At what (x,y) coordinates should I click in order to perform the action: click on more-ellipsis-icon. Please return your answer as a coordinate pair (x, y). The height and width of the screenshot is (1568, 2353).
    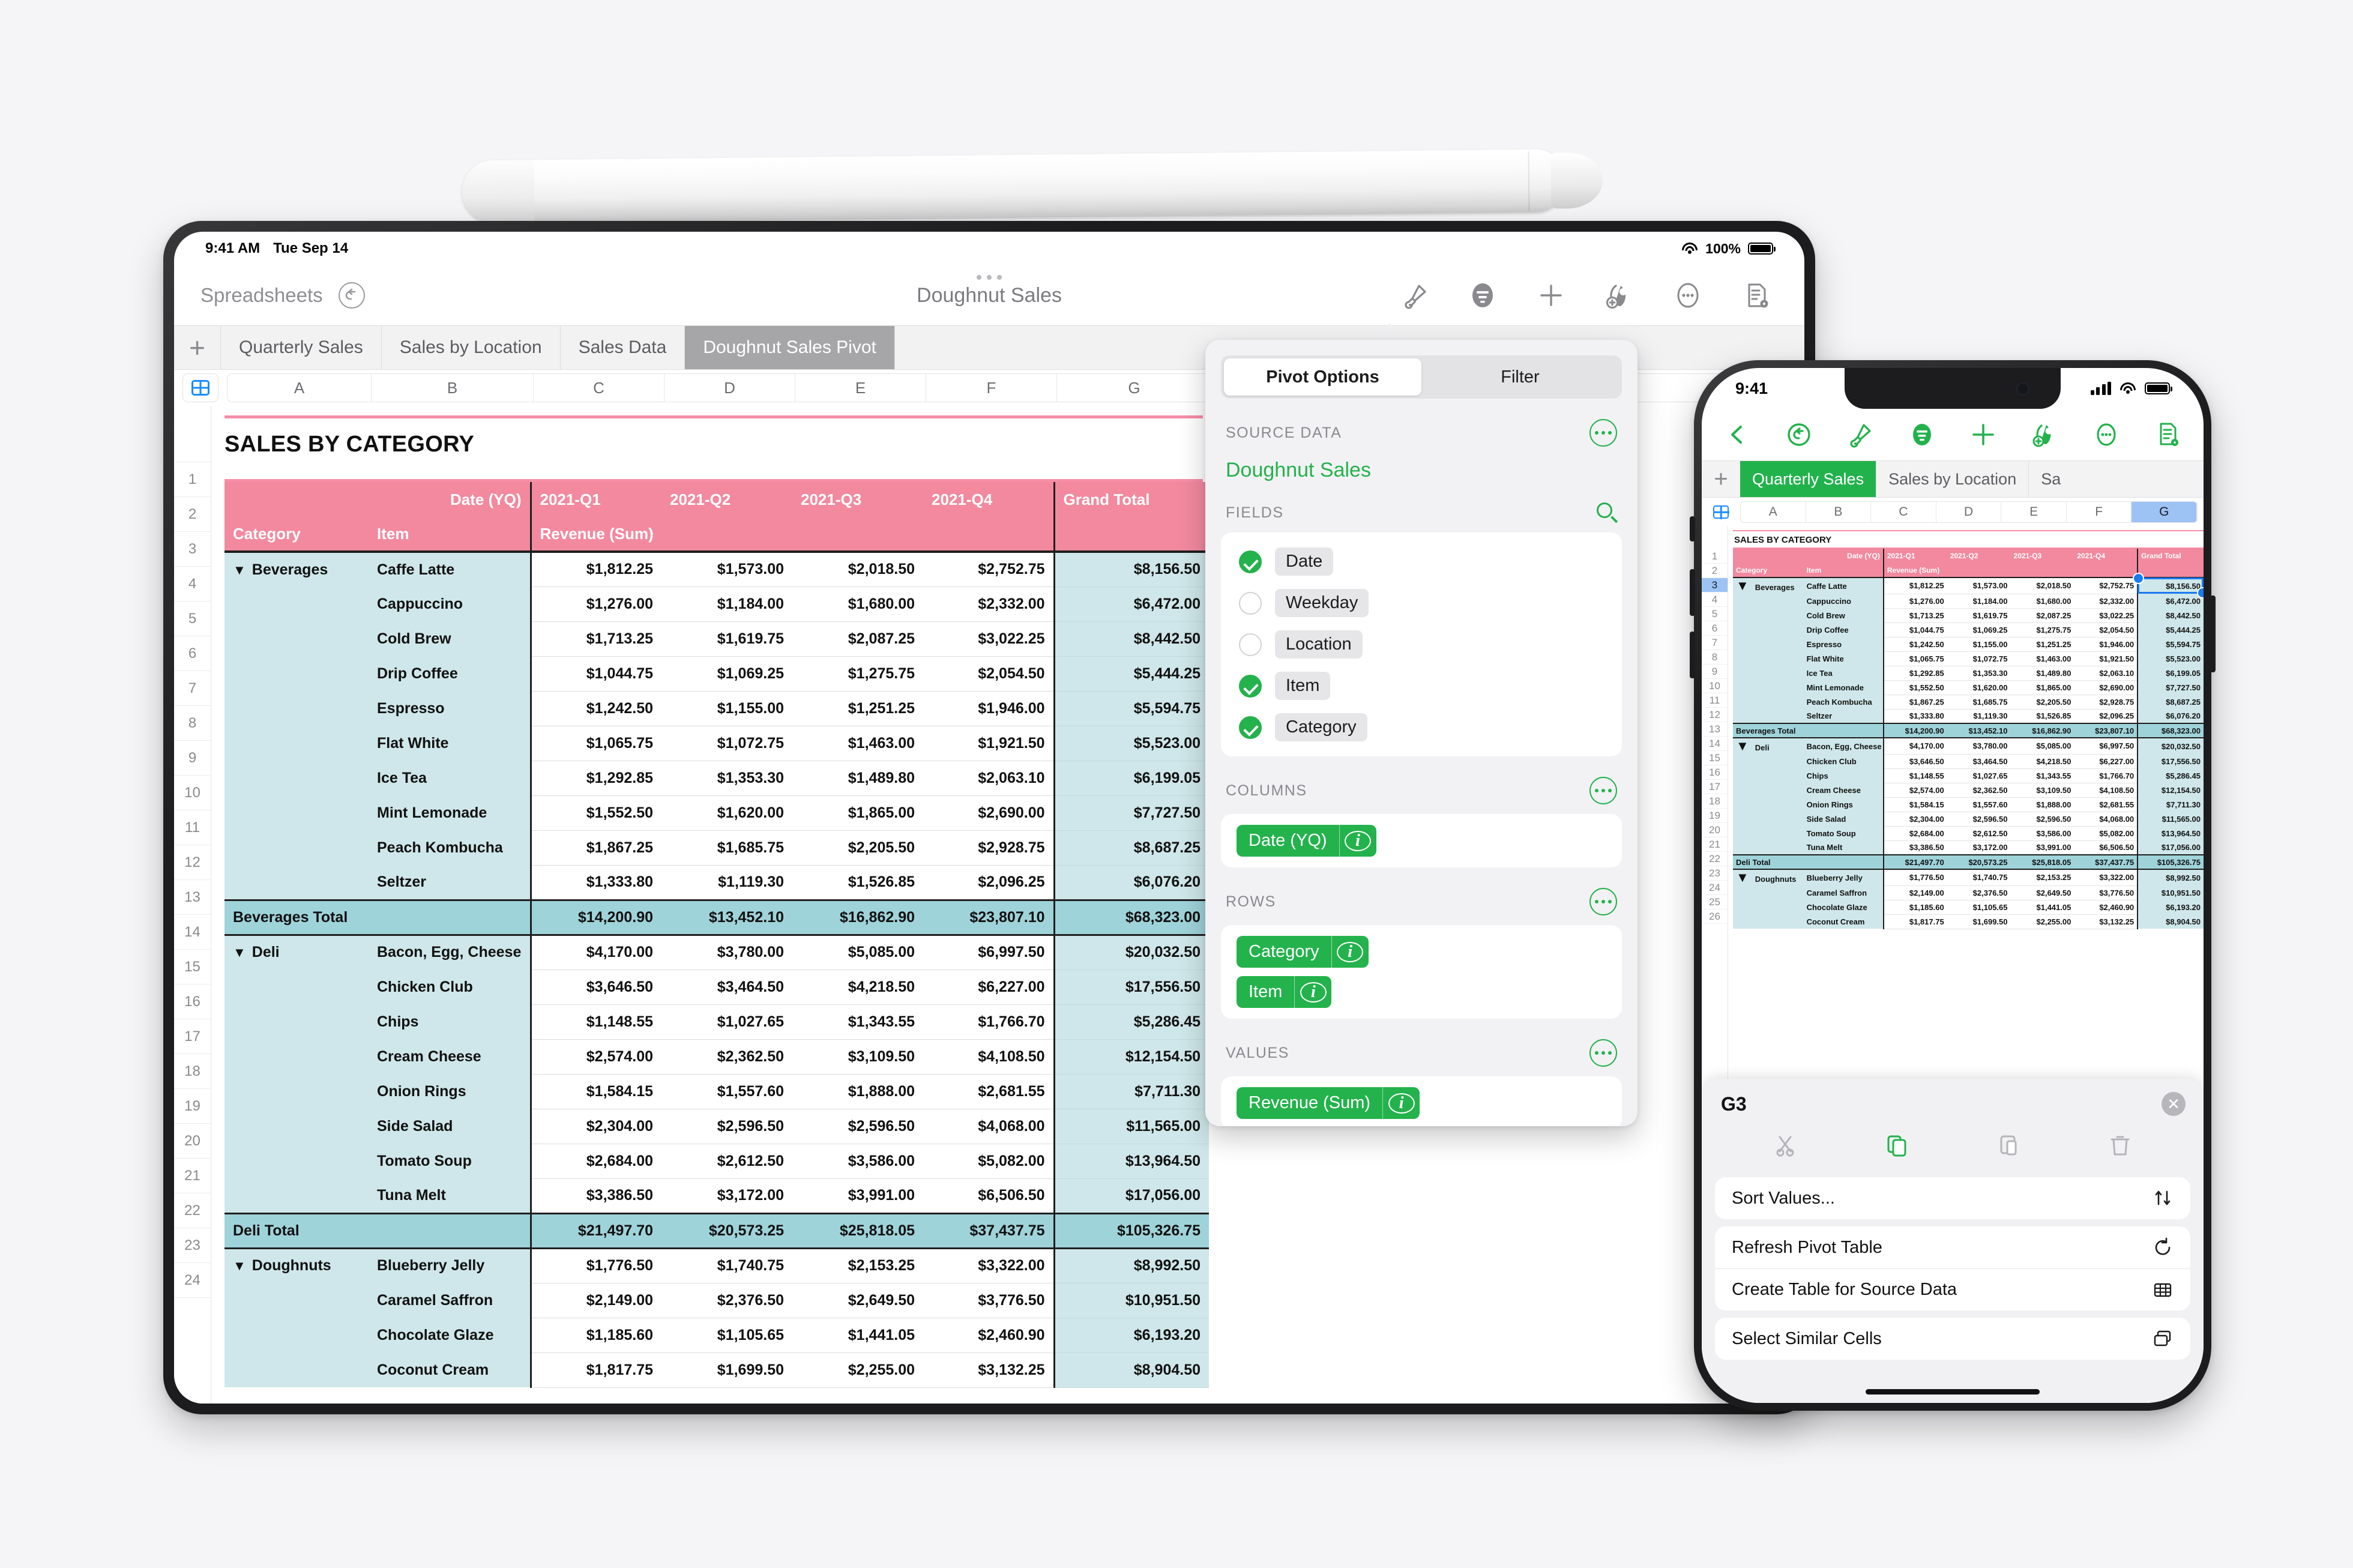
    Looking at the image, I should click on (2106, 435).